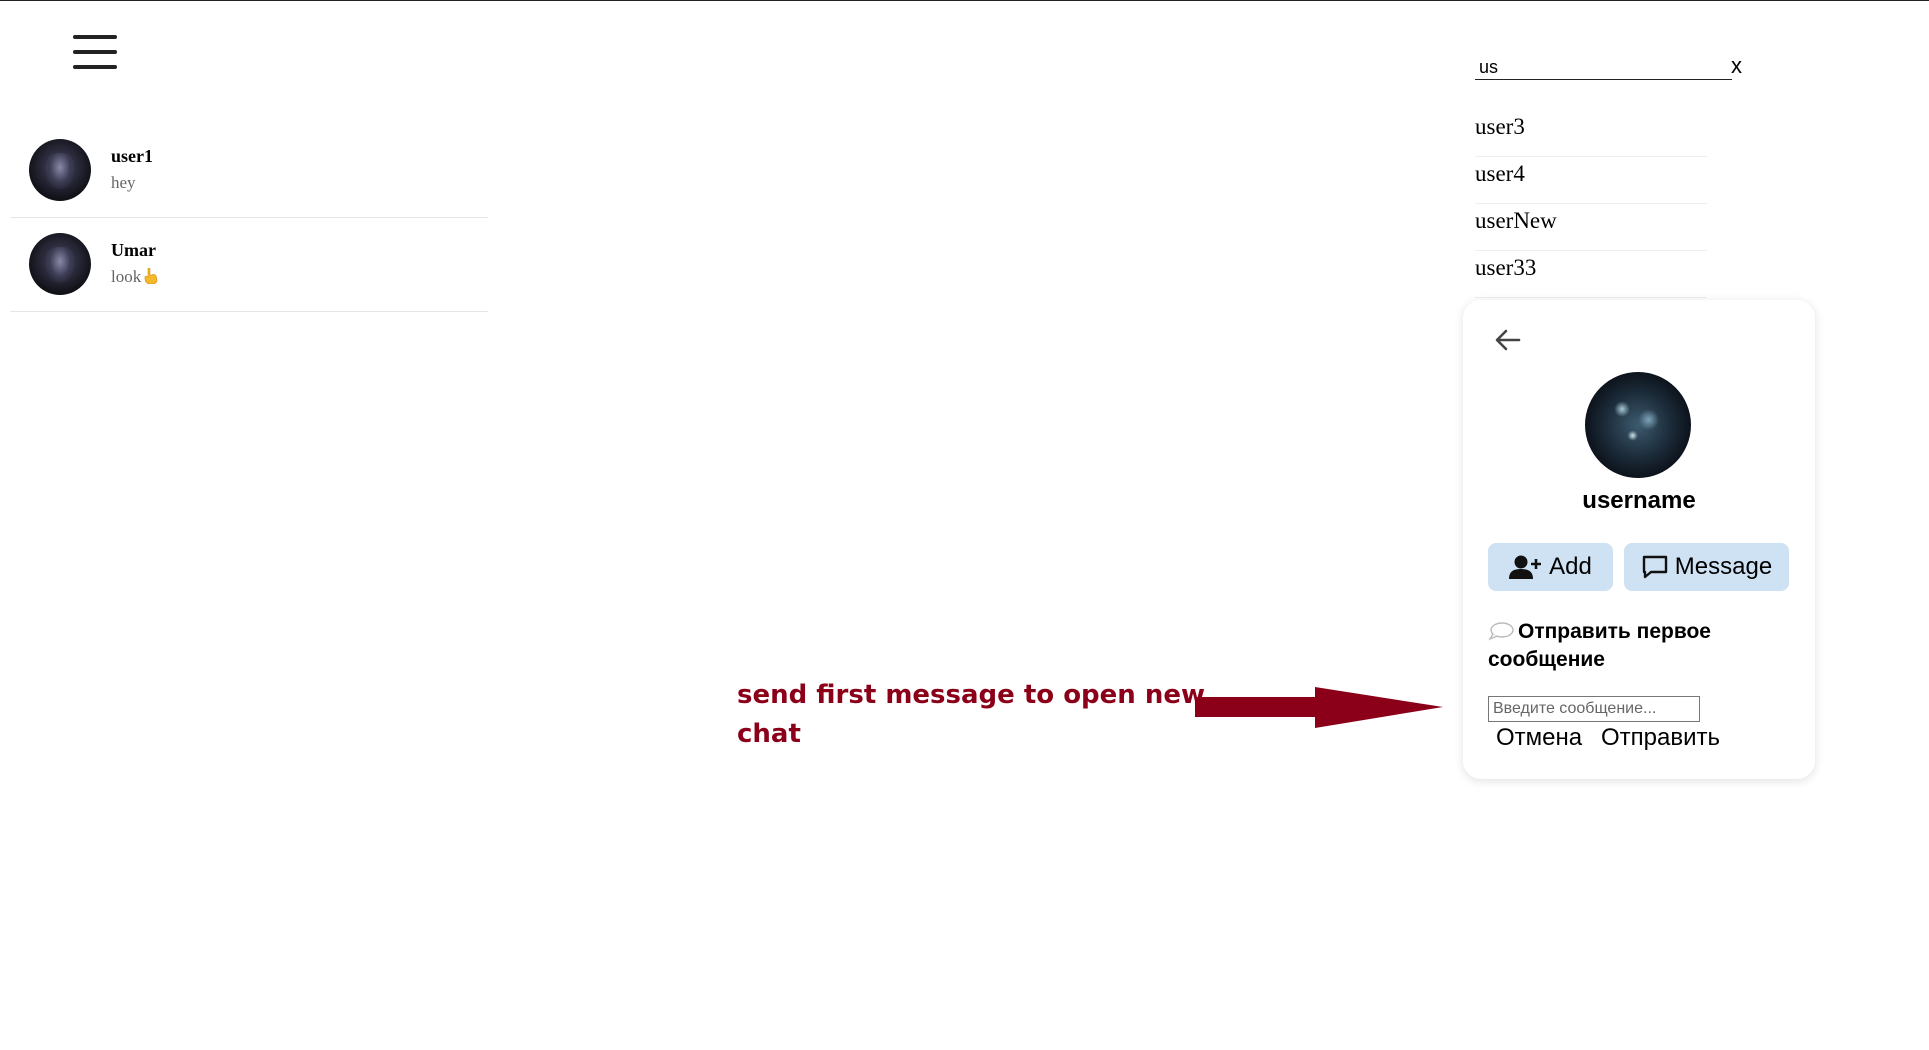 The width and height of the screenshot is (1929, 1050). Describe the element at coordinates (1639, 500) in the screenshot. I see `profile-username: username` at that location.